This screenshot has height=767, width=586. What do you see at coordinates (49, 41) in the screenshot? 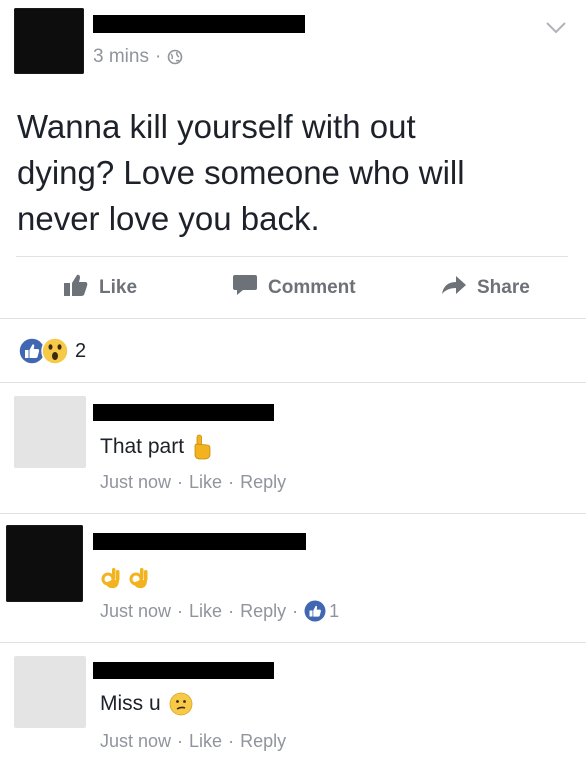
I see `post-author-avatar` at bounding box center [49, 41].